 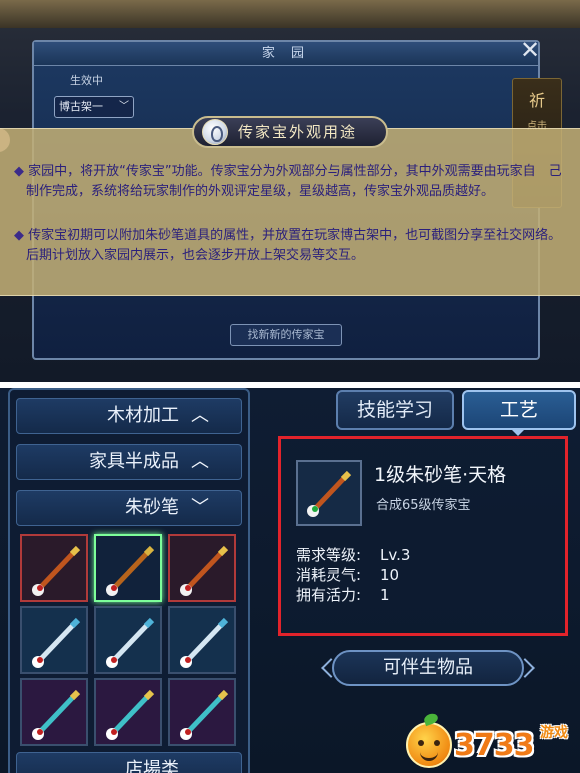 I want to click on category-label: 店場类, so click(x=152, y=766).